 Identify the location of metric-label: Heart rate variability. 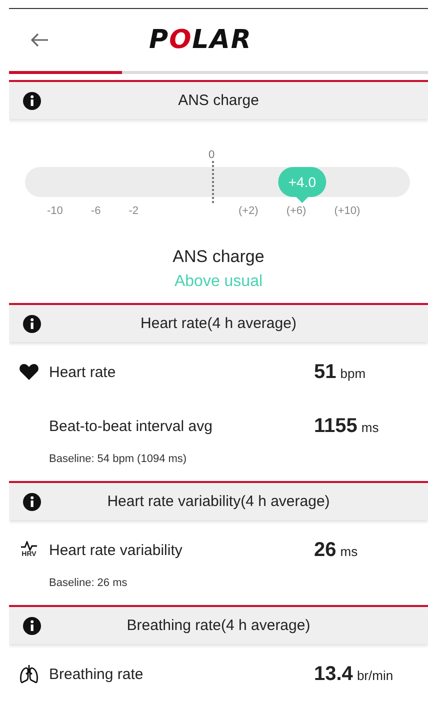
(116, 550).